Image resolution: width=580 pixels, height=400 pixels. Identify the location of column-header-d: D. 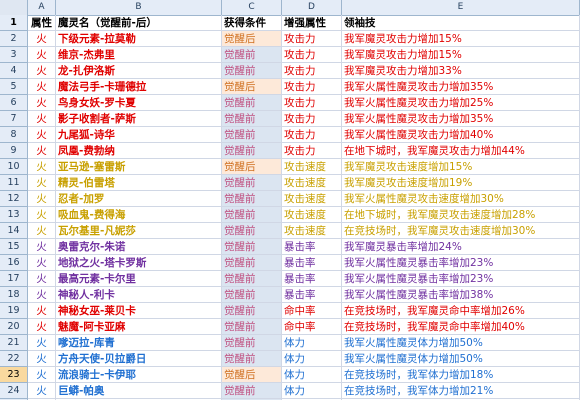
(312, 7).